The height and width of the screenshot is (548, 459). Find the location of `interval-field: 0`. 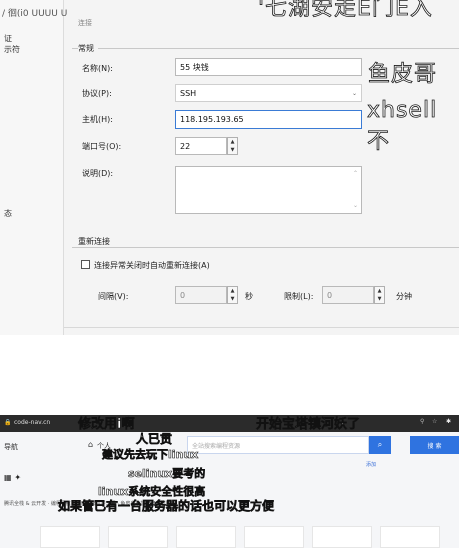

interval-field: 0 is located at coordinates (201, 295).